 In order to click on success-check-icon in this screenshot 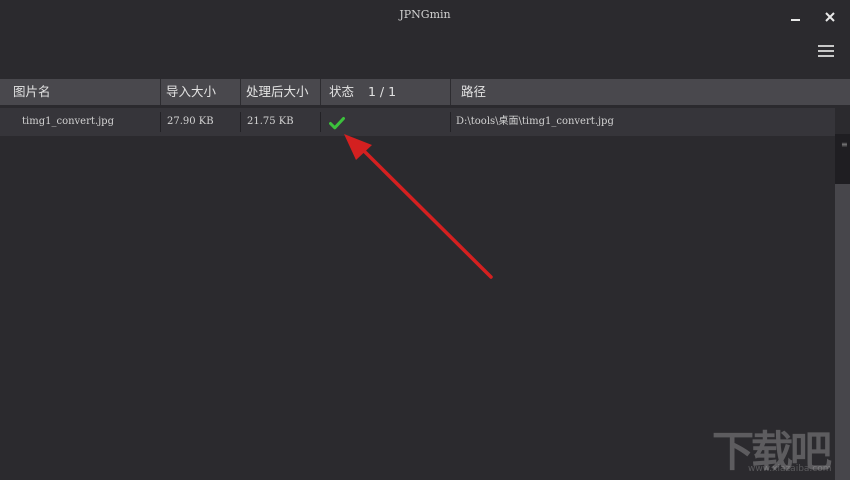, I will do `click(337, 123)`.